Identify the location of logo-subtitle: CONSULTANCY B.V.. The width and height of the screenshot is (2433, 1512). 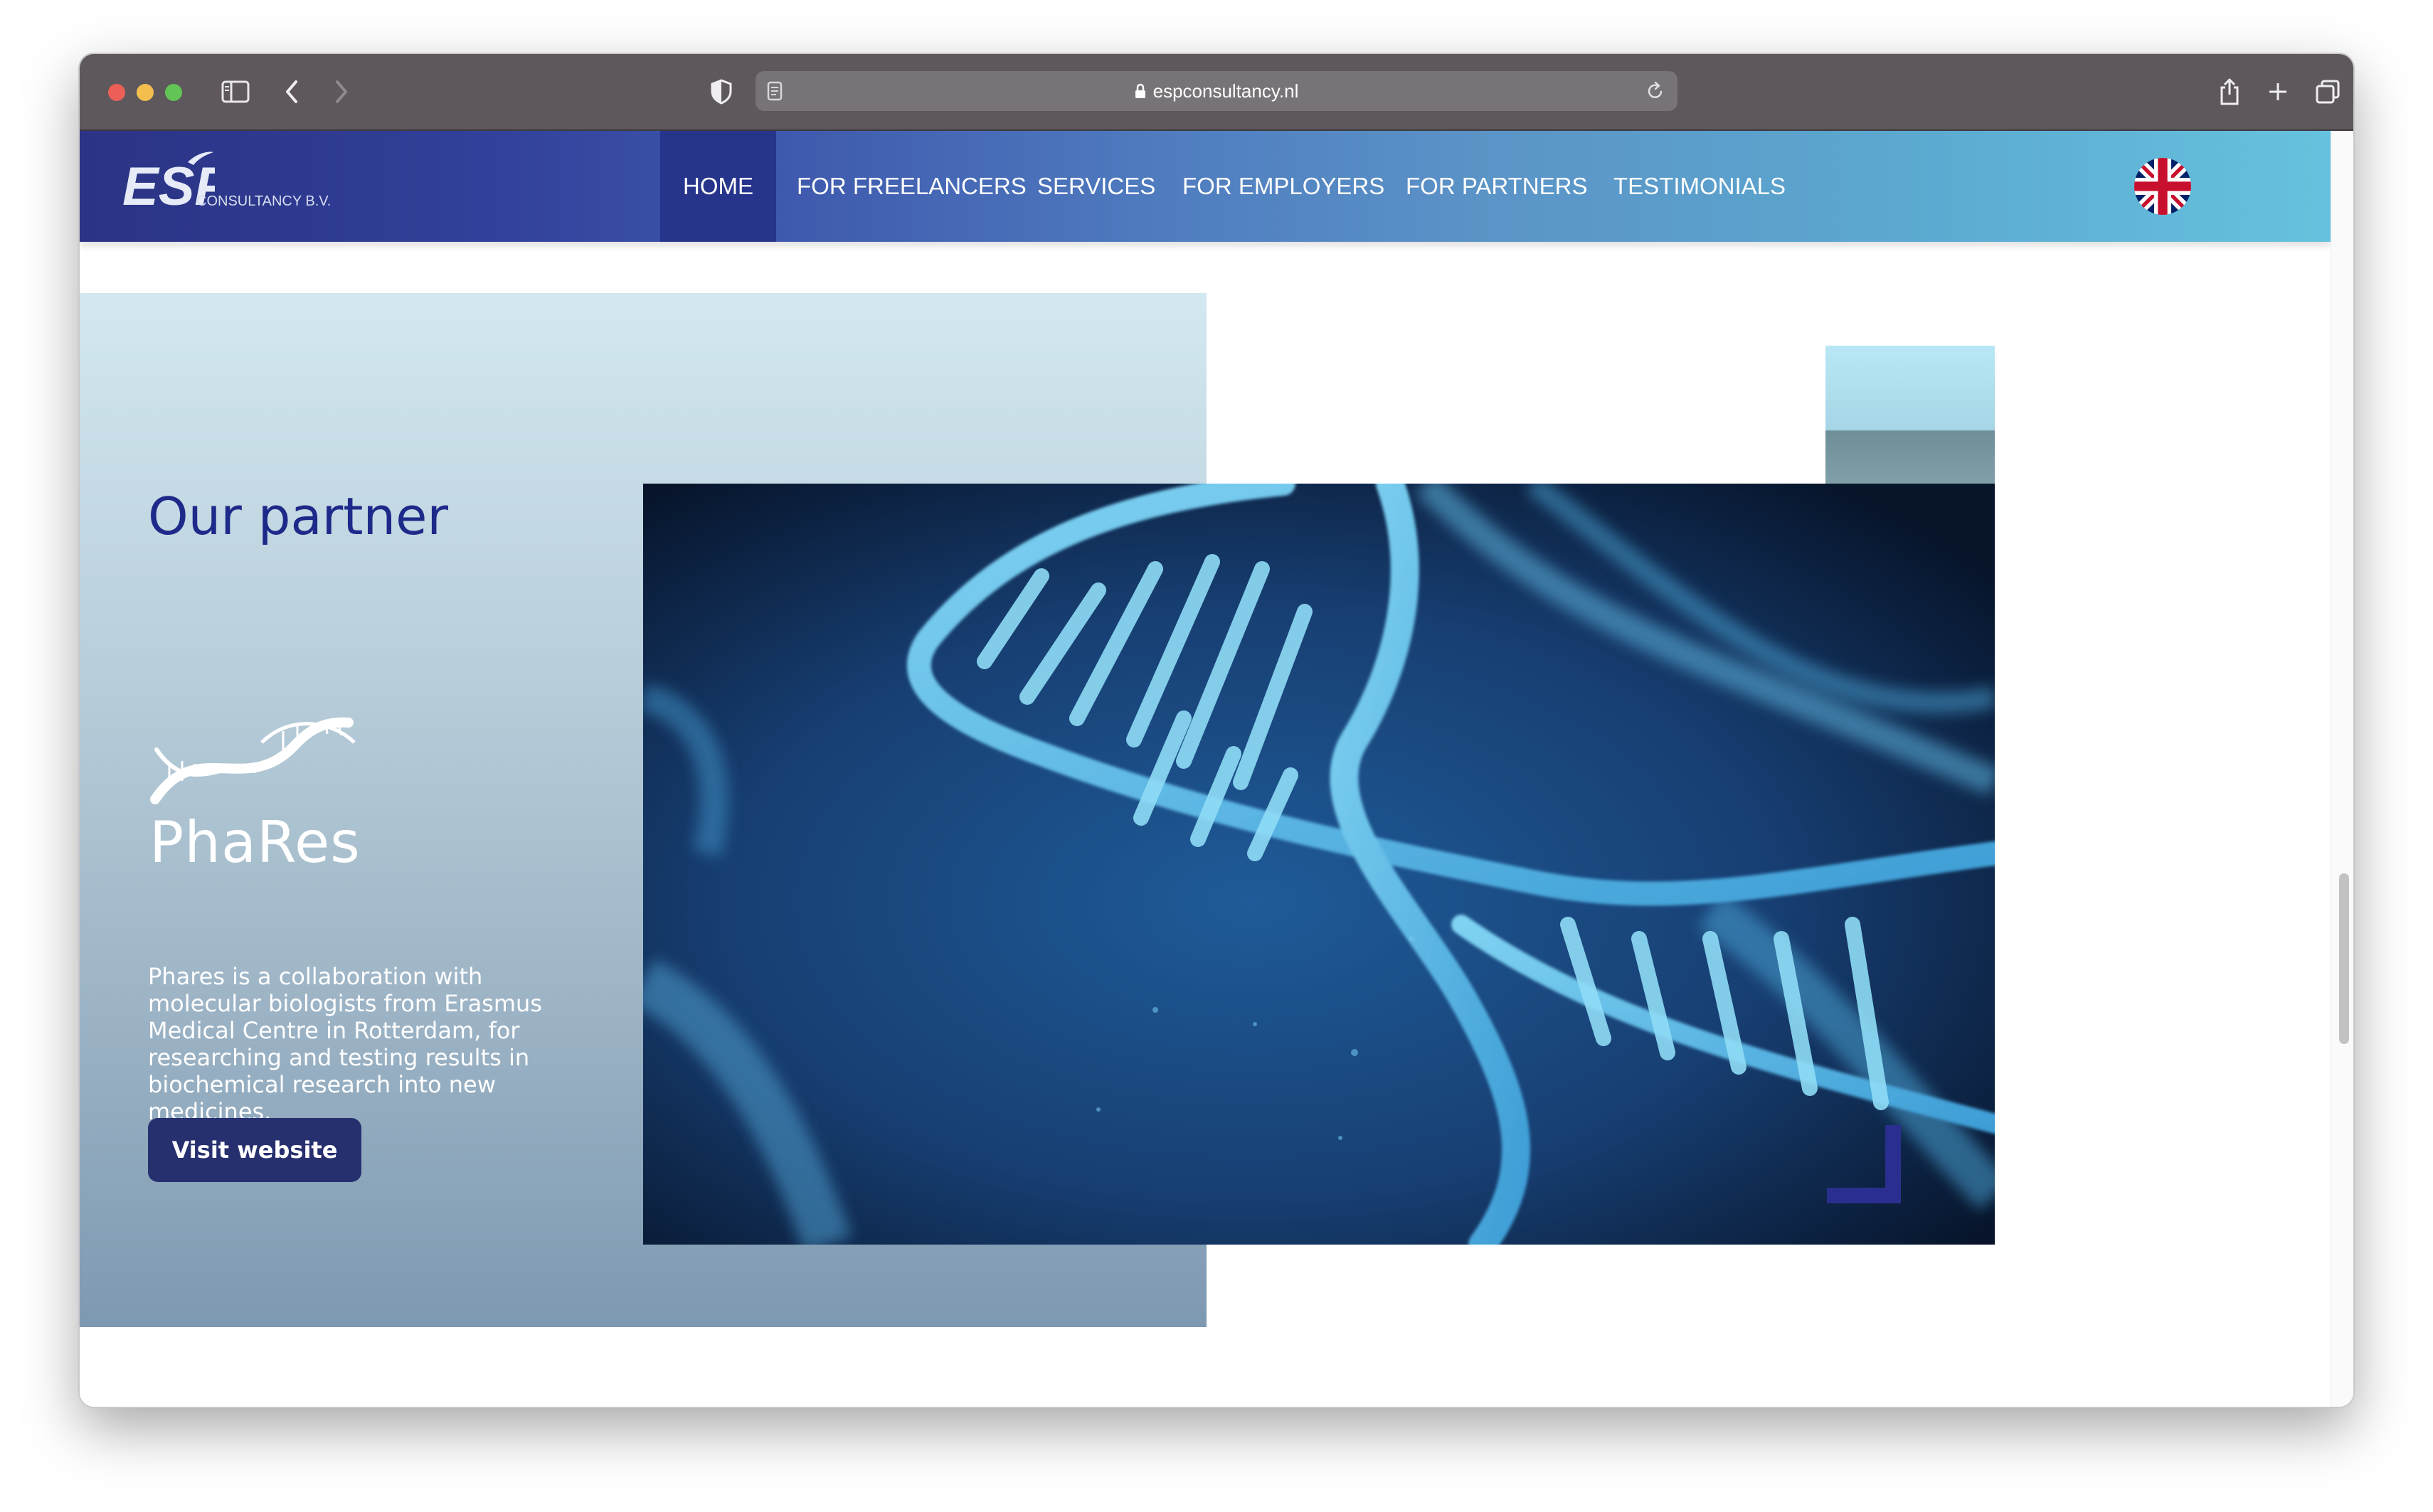
(264, 201).